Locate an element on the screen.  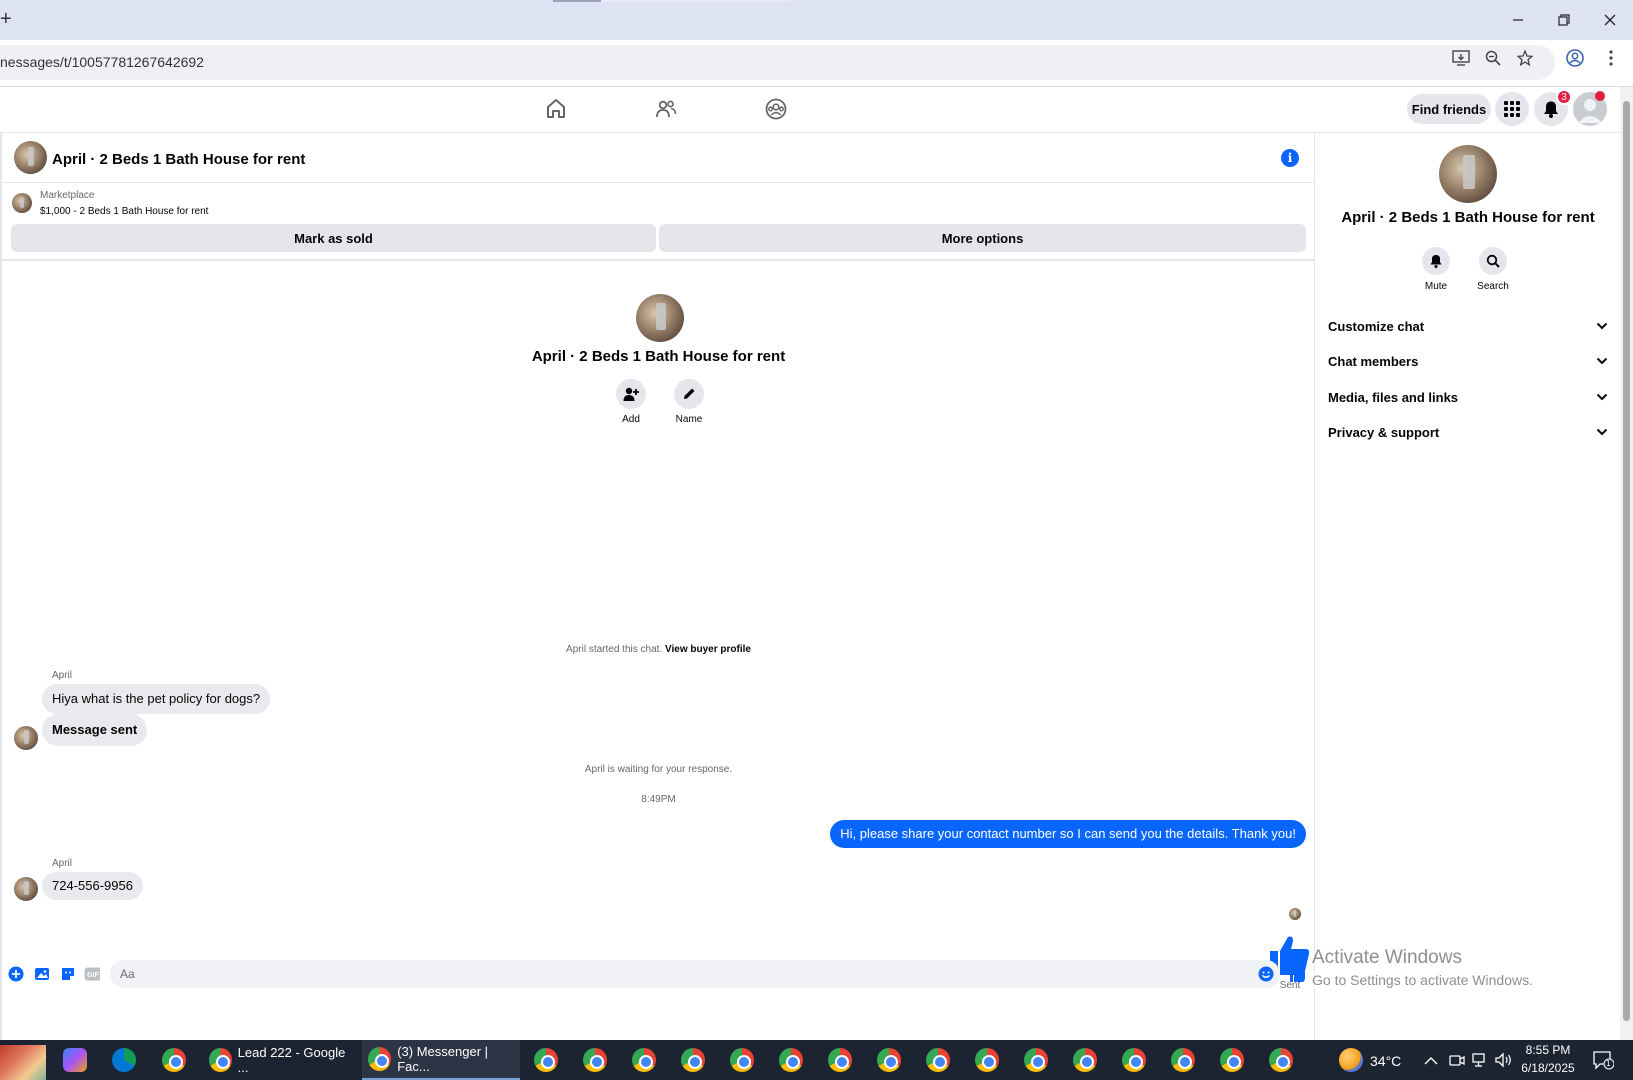
network-icon is located at coordinates (1481, 1062).